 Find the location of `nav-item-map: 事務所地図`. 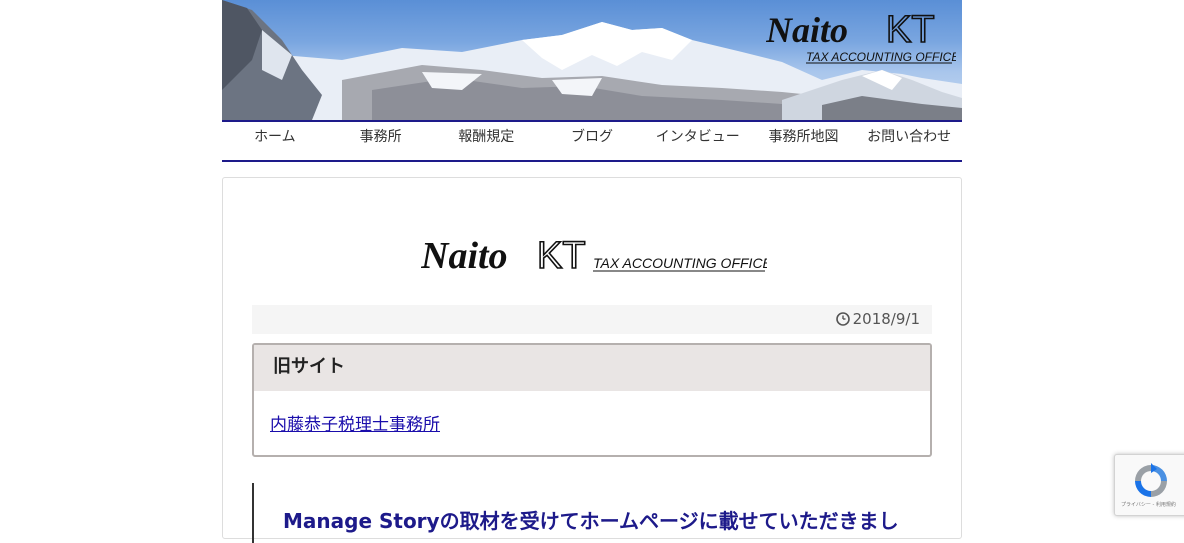

nav-item-map: 事務所地図 is located at coordinates (804, 141).